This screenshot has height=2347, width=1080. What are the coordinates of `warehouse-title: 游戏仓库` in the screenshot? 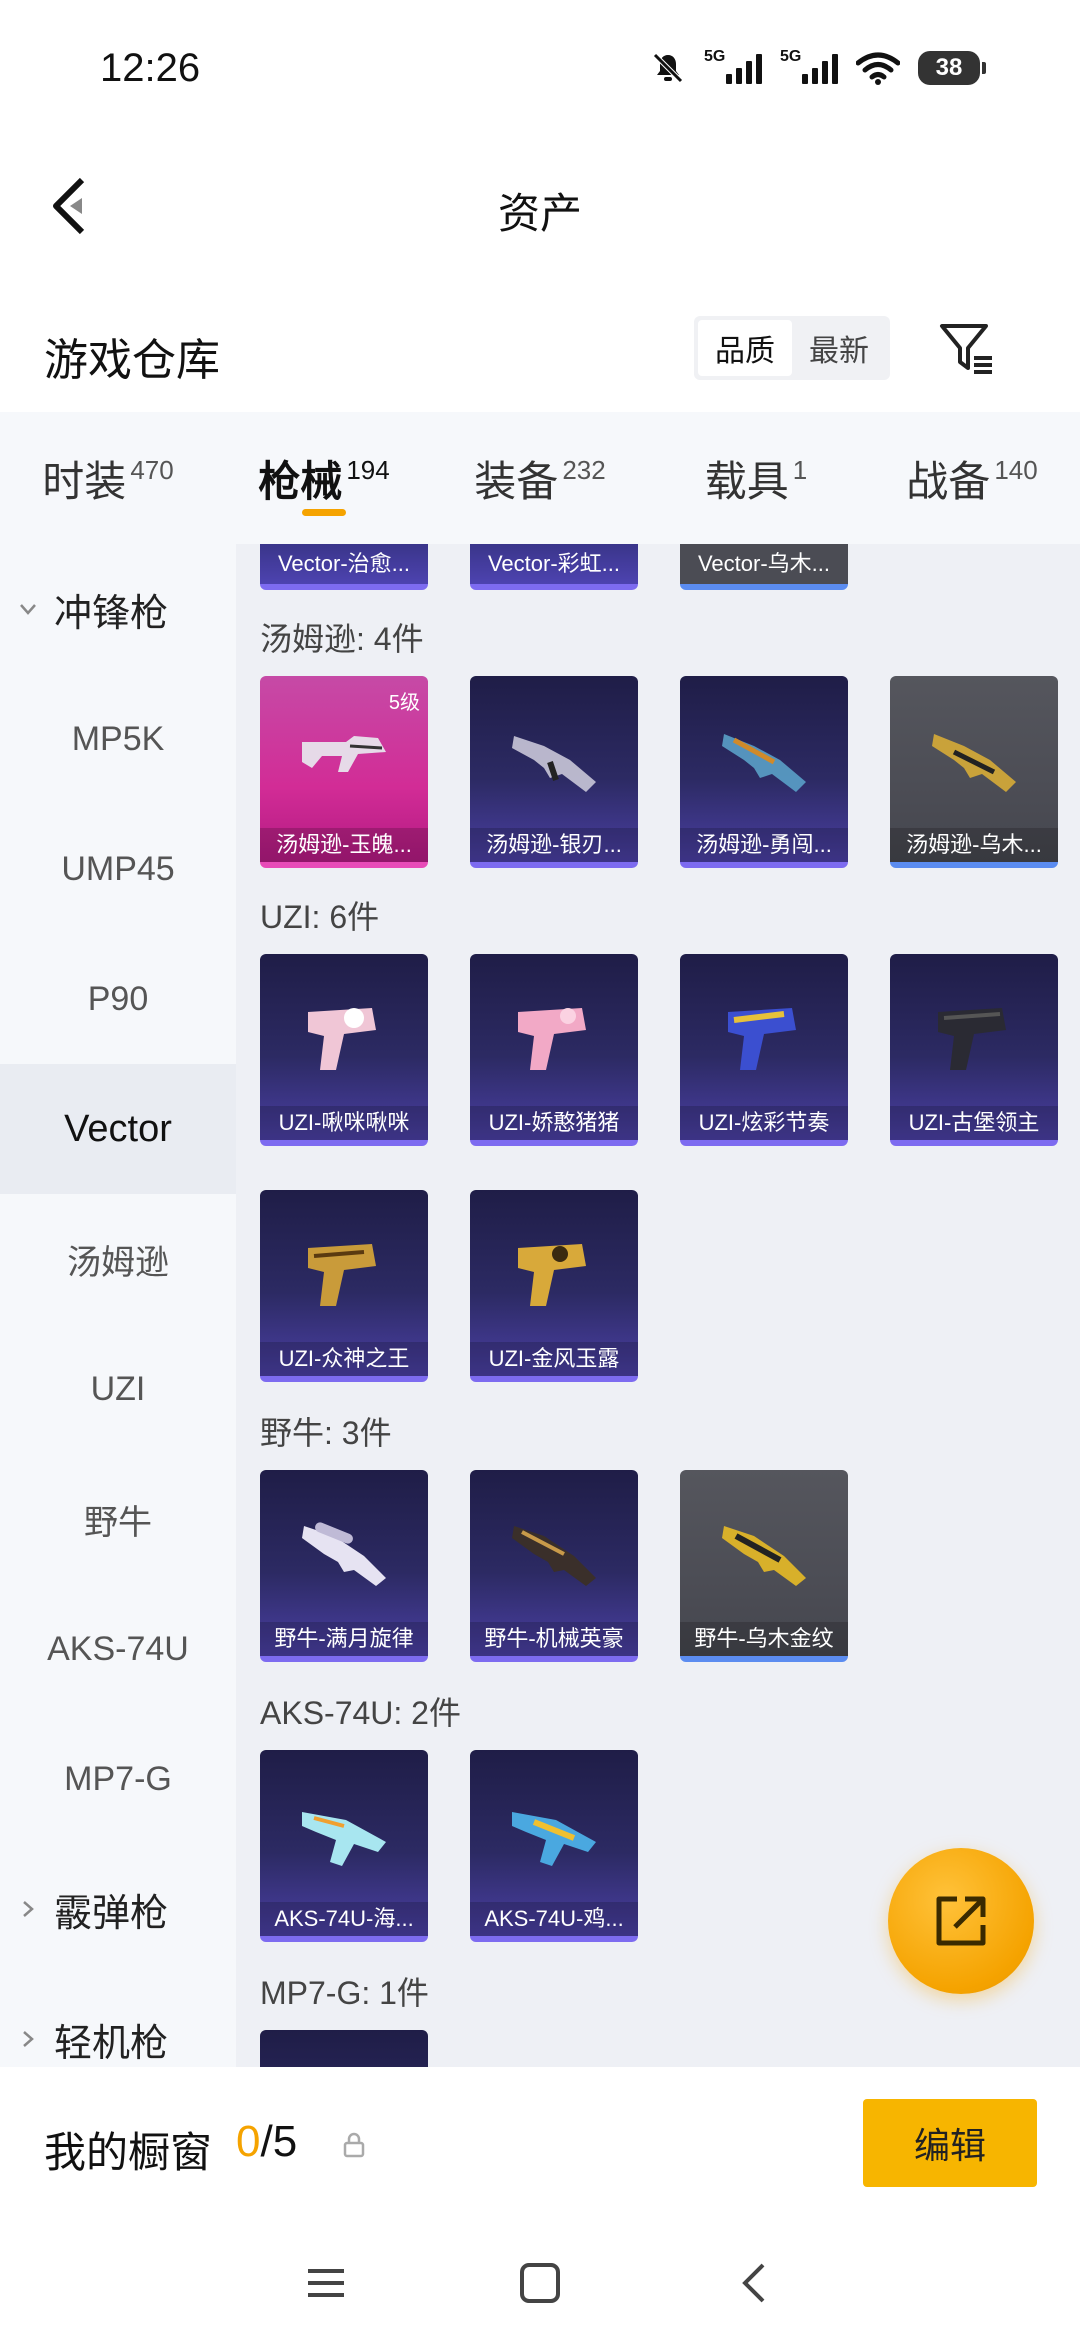 It's located at (132, 360).